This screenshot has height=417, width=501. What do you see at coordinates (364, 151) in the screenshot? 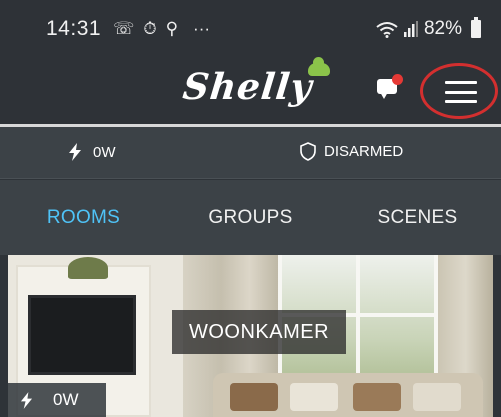
I see `alarm-status-label: DISARMED` at bounding box center [364, 151].